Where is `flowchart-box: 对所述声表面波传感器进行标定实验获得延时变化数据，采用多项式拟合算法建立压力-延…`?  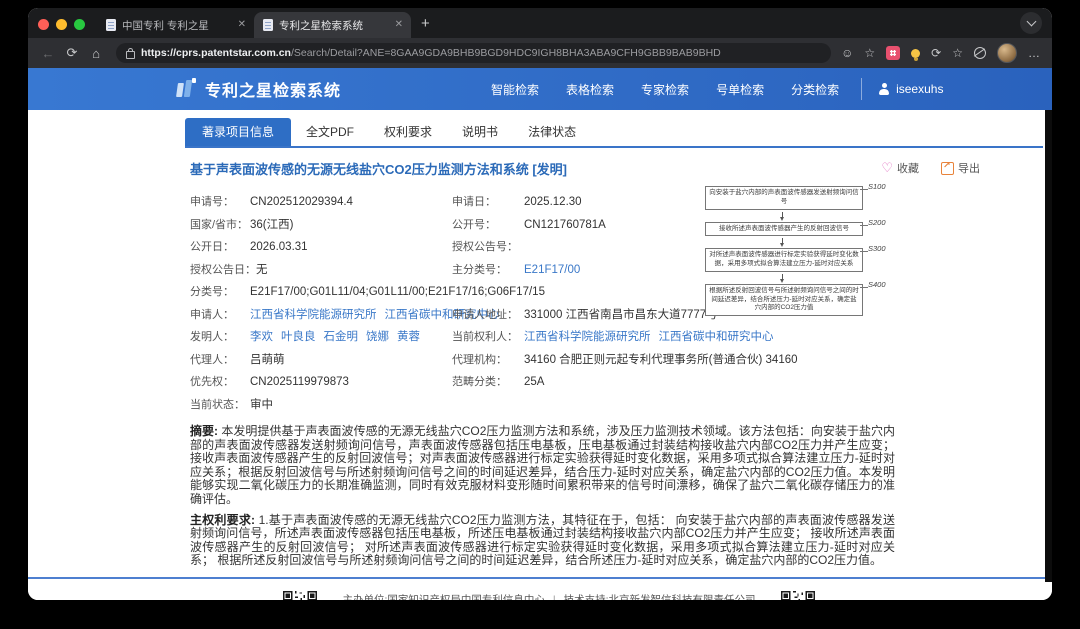 flowchart-box: 对所述声表面波传感器进行标定实验获得延时变化数据，采用多项式拟合算法建立压力-延… is located at coordinates (784, 260).